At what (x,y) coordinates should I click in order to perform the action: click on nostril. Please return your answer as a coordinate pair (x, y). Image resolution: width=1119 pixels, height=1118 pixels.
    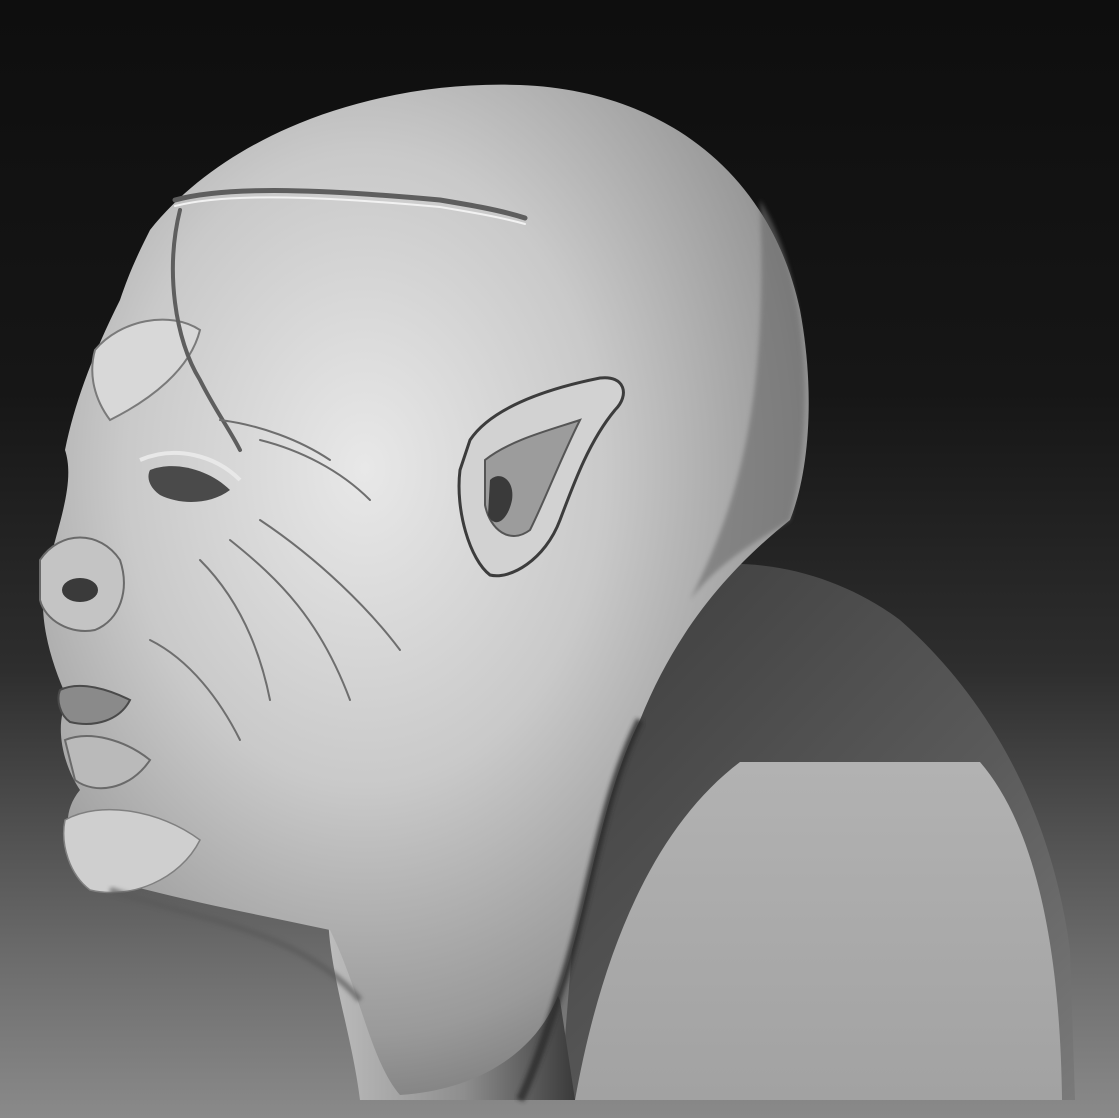
    Looking at the image, I should click on (80, 590).